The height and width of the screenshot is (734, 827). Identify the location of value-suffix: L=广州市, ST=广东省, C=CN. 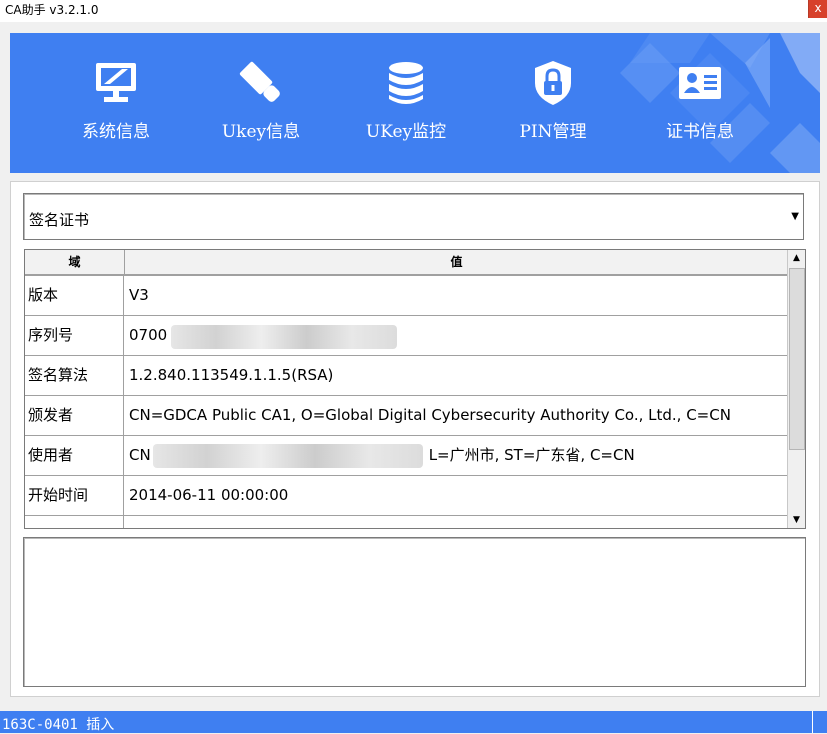
(531, 455).